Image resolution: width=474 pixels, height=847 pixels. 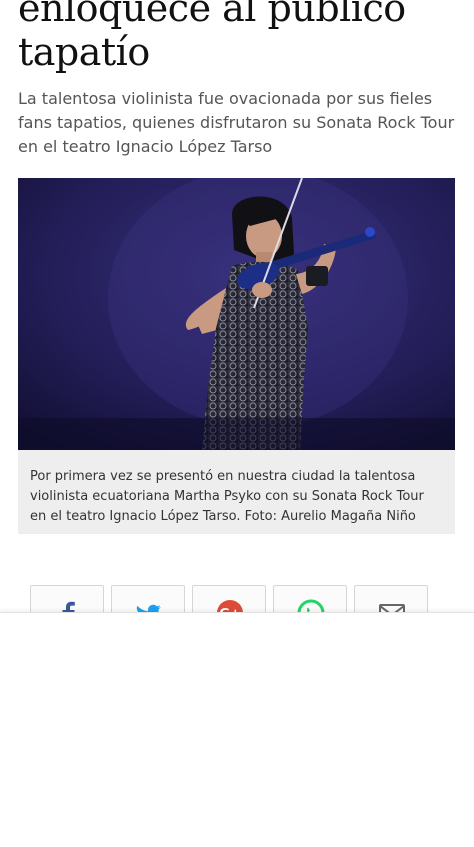 What do you see at coordinates (67, 600) in the screenshot?
I see `share-facebook-button` at bounding box center [67, 600].